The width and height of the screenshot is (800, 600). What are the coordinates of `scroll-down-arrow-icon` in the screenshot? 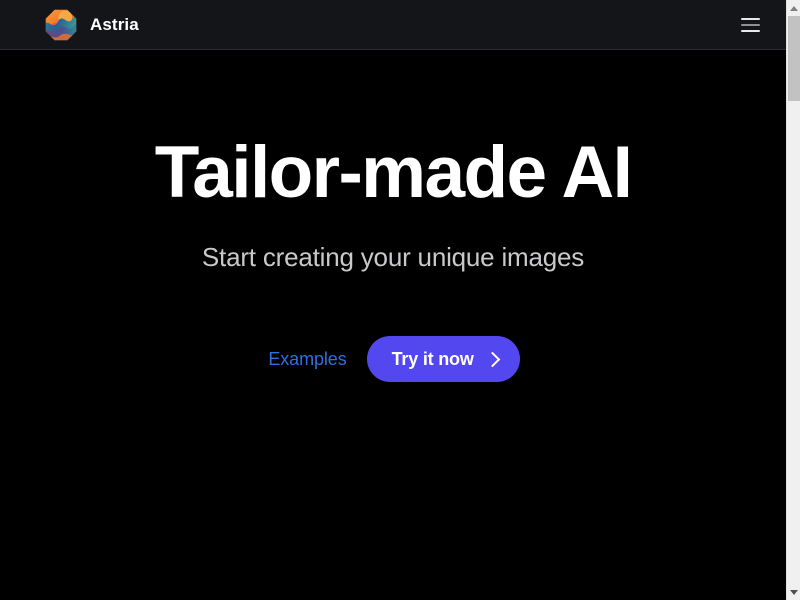 It's located at (793, 592).